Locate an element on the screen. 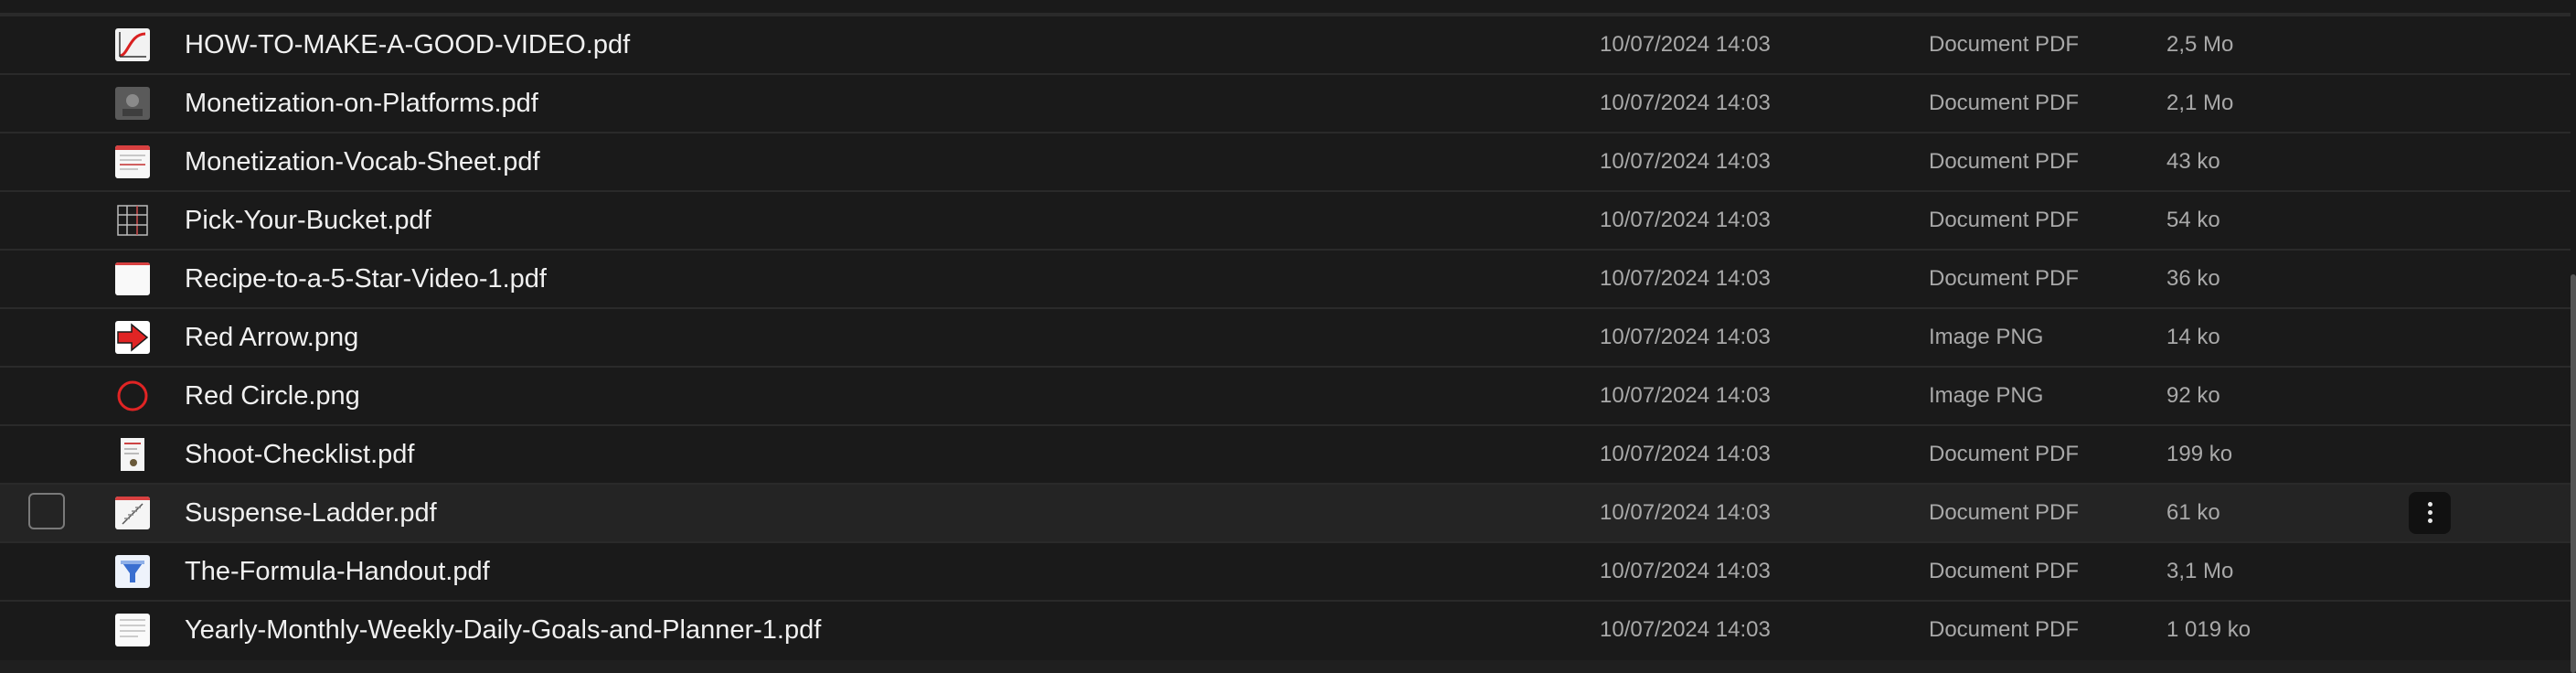  pdf-checklist-icon is located at coordinates (133, 454).